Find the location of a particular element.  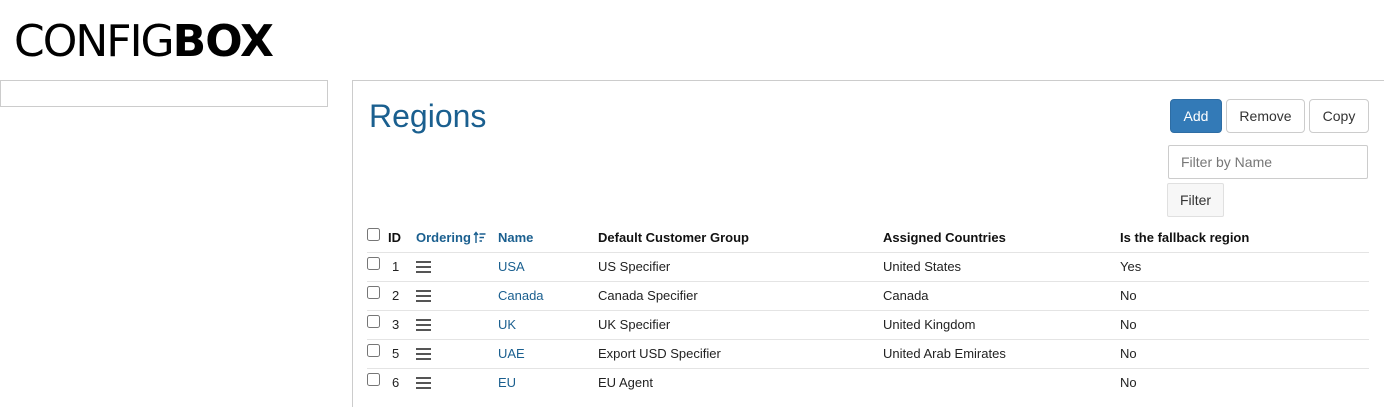

row-countries is located at coordinates (1001, 382).